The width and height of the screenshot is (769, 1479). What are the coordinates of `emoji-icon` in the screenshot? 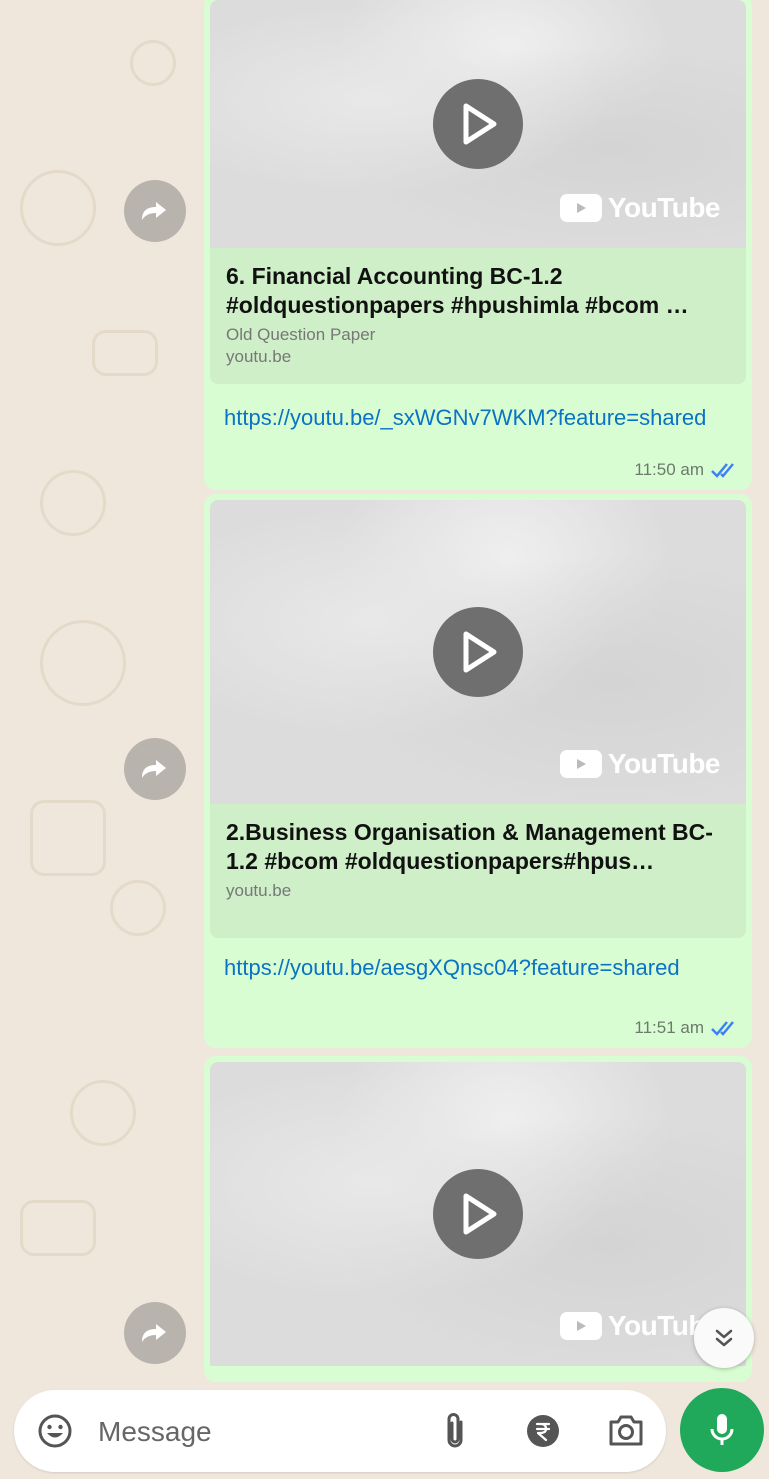 It's located at (55, 1431).